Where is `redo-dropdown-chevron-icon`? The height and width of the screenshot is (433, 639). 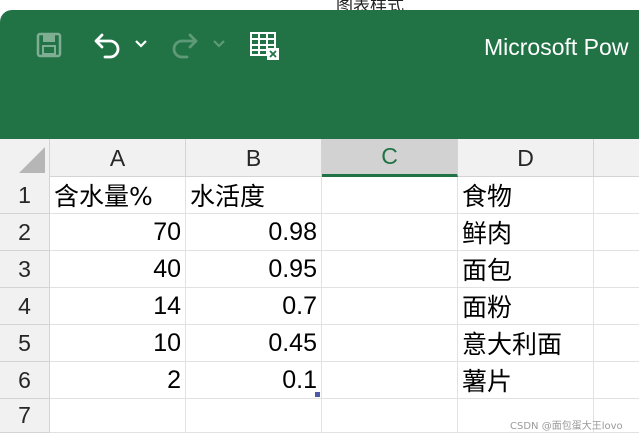 redo-dropdown-chevron-icon is located at coordinates (219, 44).